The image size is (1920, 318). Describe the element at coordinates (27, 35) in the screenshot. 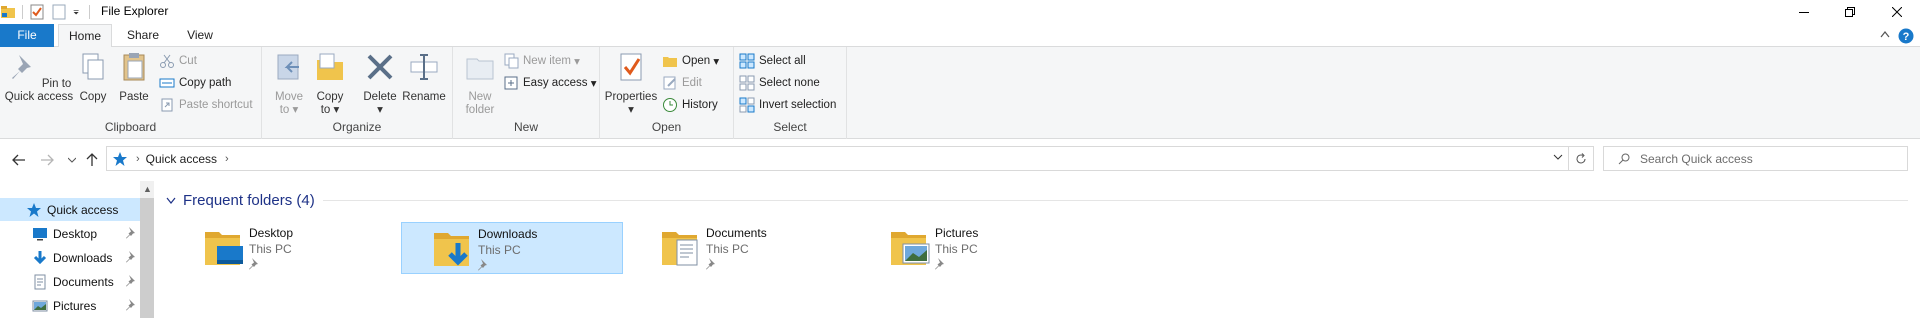

I see `tab-file: File` at that location.